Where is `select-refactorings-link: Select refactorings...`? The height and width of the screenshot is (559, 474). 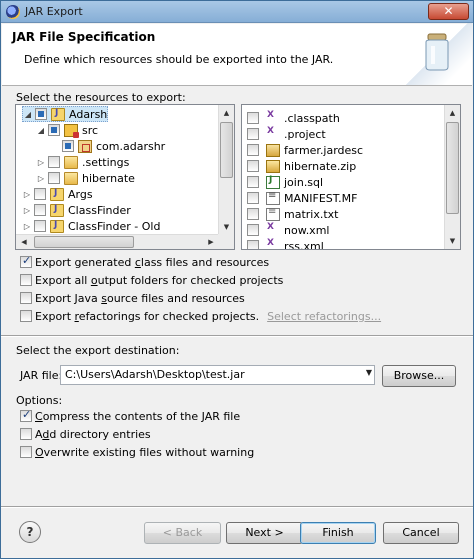
select-refactorings-link: Select refactorings... is located at coordinates (324, 316).